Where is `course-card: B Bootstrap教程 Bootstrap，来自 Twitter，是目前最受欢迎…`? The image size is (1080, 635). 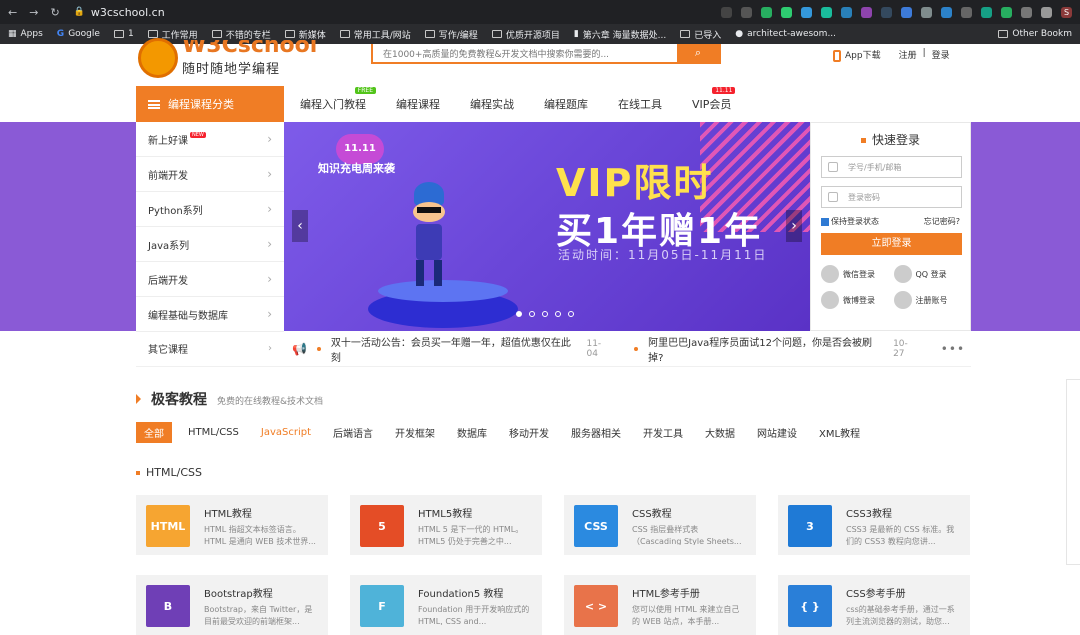
course-card: B Bootstrap教程 Bootstrap，来自 Twitter，是目前最受欢迎… is located at coordinates (232, 605).